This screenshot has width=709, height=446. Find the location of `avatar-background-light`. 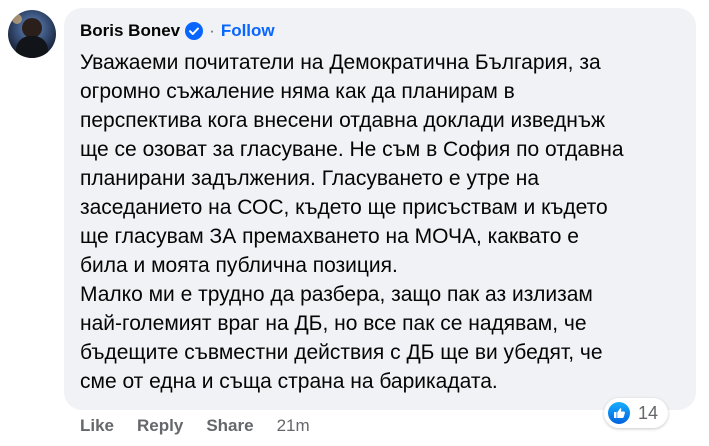

avatar-background-light is located at coordinates (17, 19).